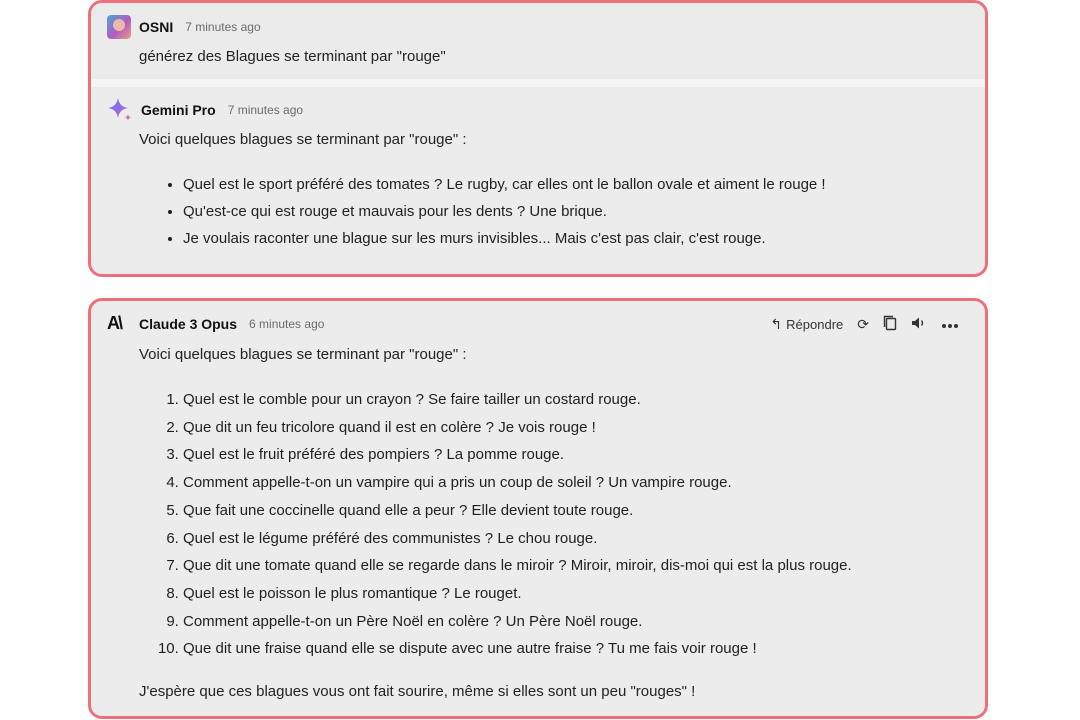 Image resolution: width=1080 pixels, height=720 pixels. I want to click on gemini-sparkle-icon, so click(120, 110).